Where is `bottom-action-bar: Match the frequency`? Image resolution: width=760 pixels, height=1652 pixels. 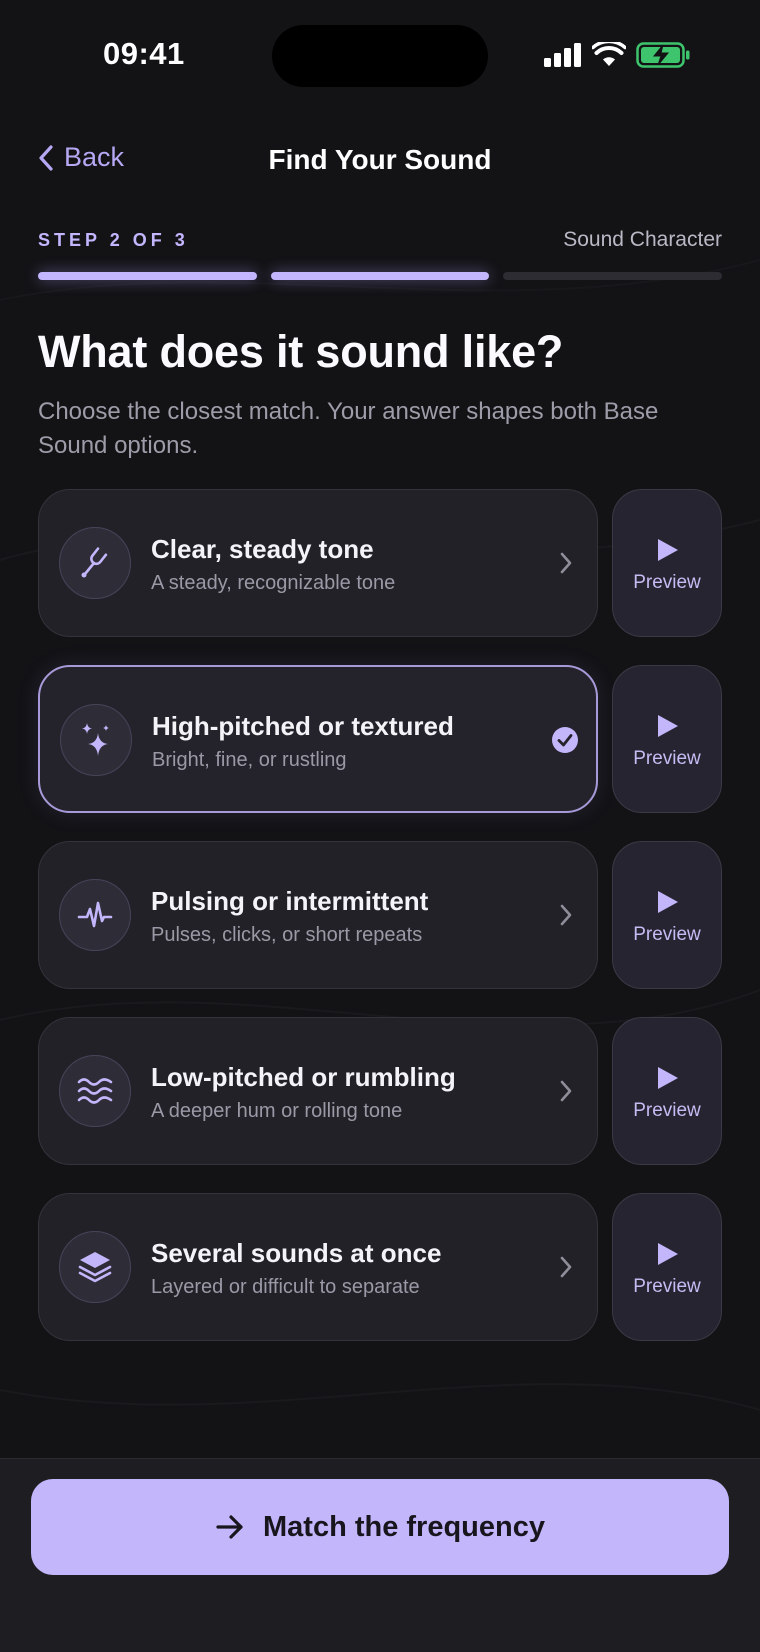
bottom-action-bar: Match the frequency is located at coordinates (380, 1555).